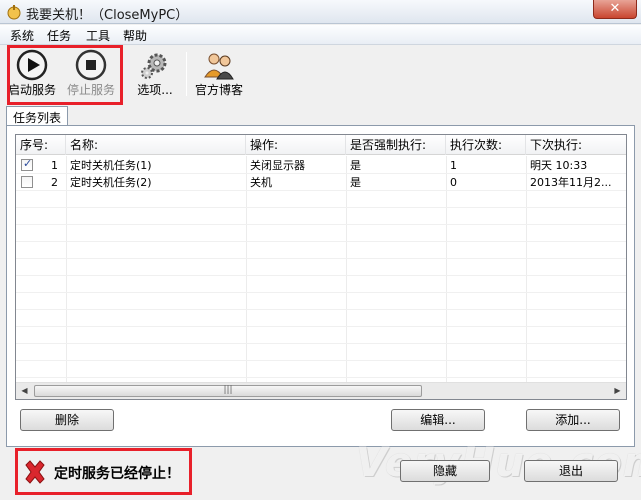 The image size is (641, 500). What do you see at coordinates (98, 35) in the screenshot?
I see `menu-tools: 工具` at bounding box center [98, 35].